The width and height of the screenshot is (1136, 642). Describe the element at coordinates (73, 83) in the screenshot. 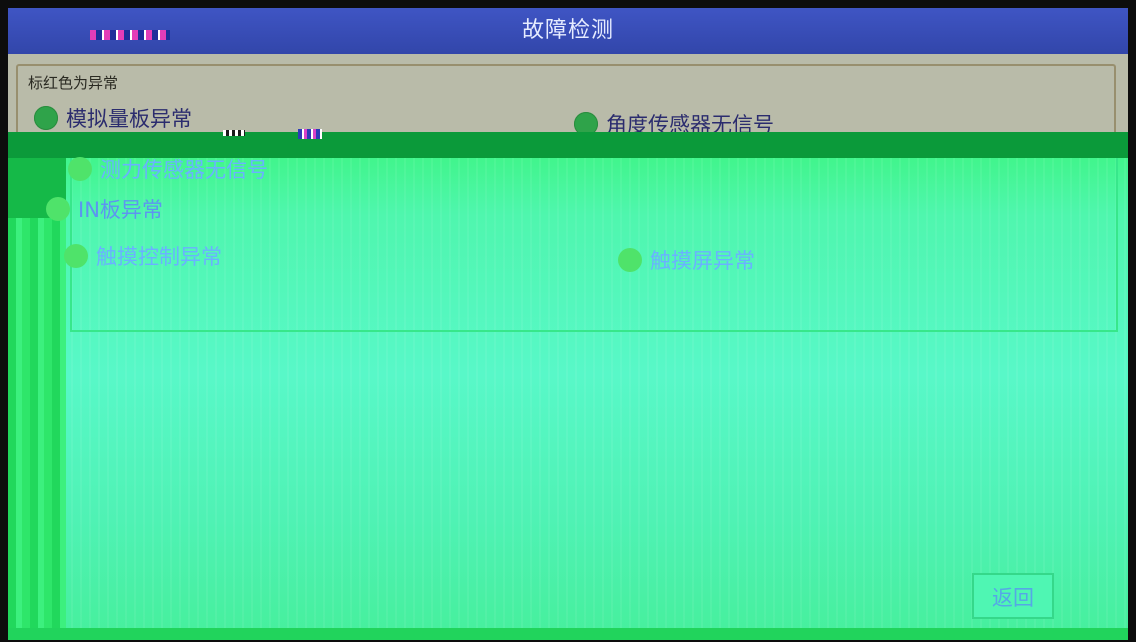

I see `legend-note: 标红色为异常` at that location.